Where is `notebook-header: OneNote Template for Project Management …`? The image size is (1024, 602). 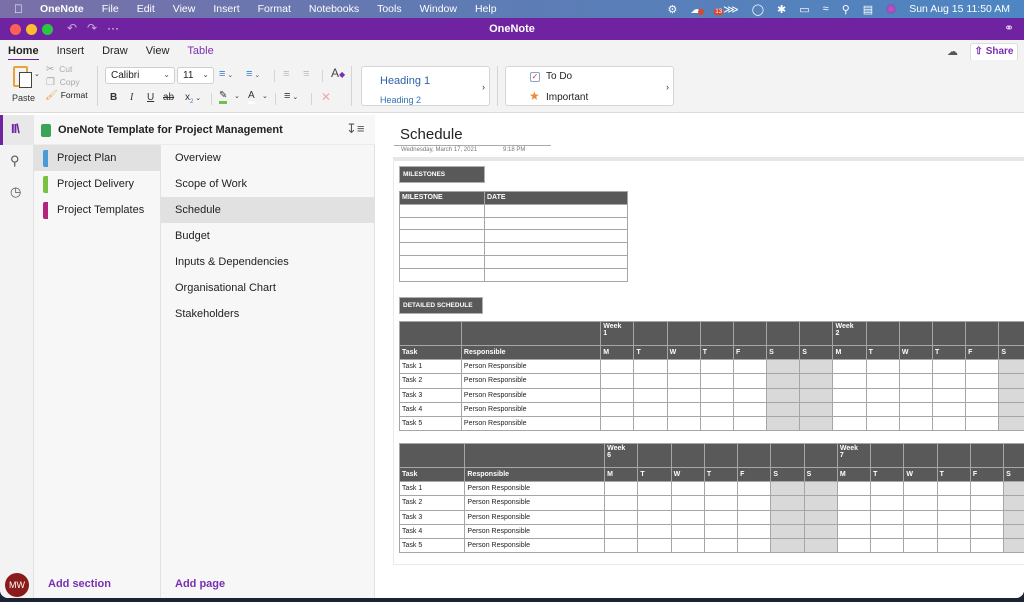
notebook-header: OneNote Template for Project Management … is located at coordinates (204, 130).